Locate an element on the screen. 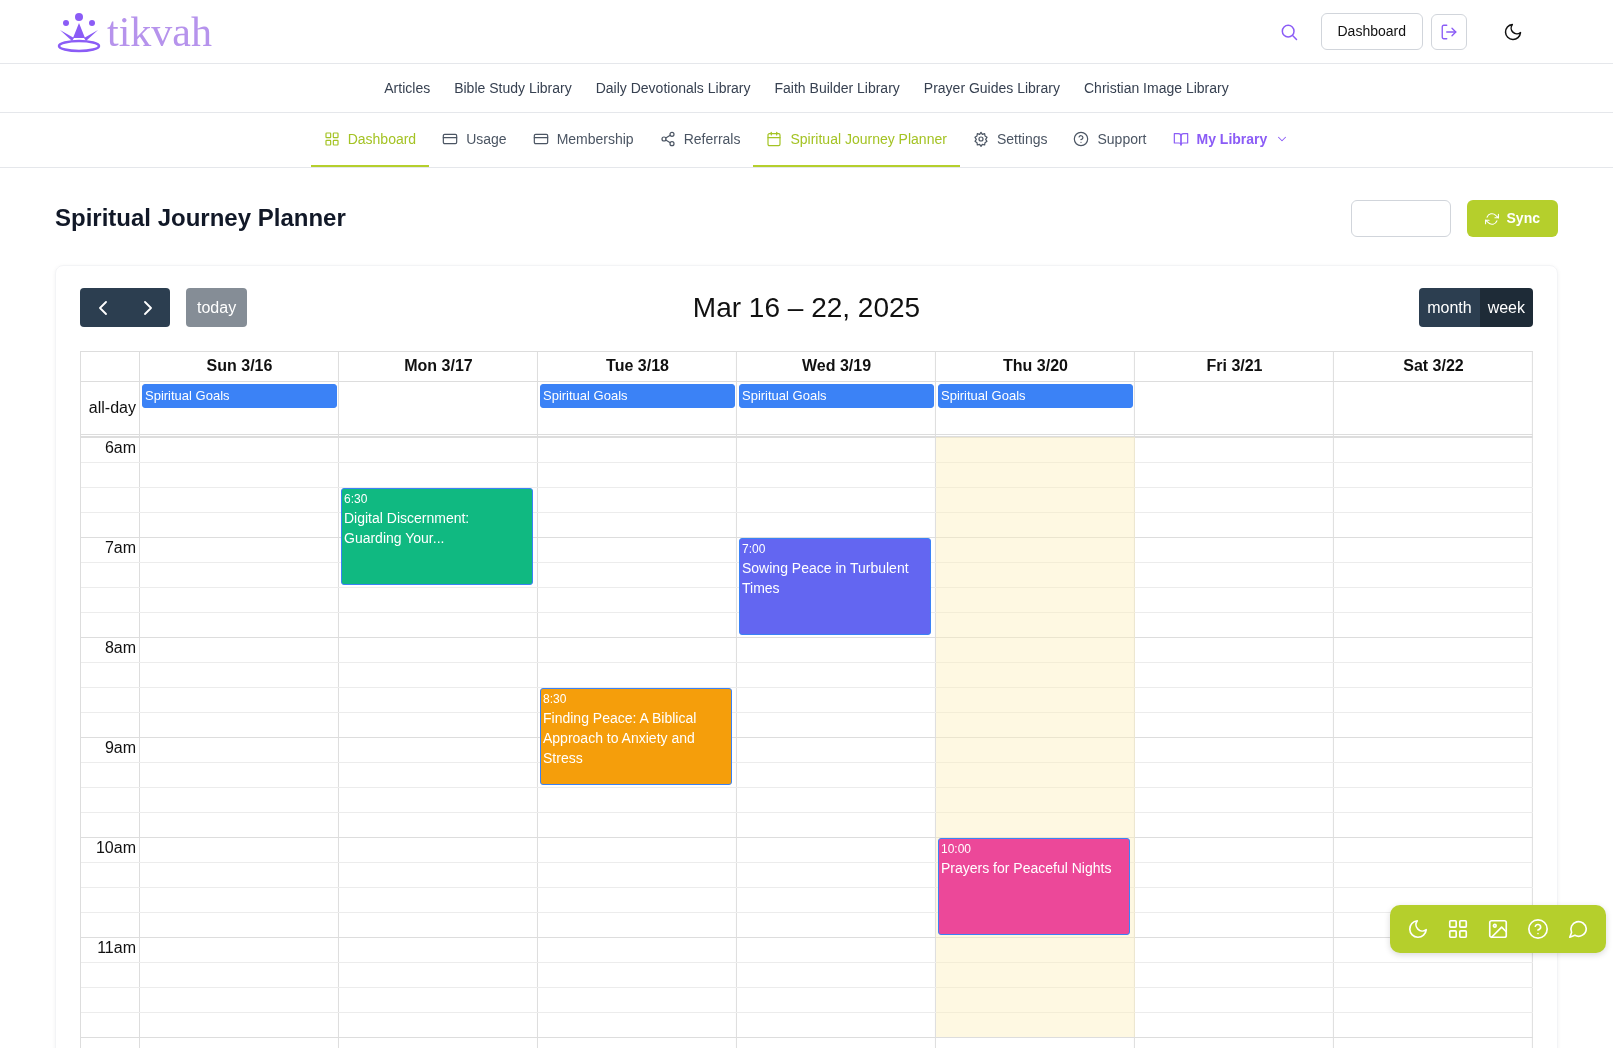 The width and height of the screenshot is (1613, 1048). calendar-title: Mar 16 – 22, 2025 is located at coordinates (806, 307).